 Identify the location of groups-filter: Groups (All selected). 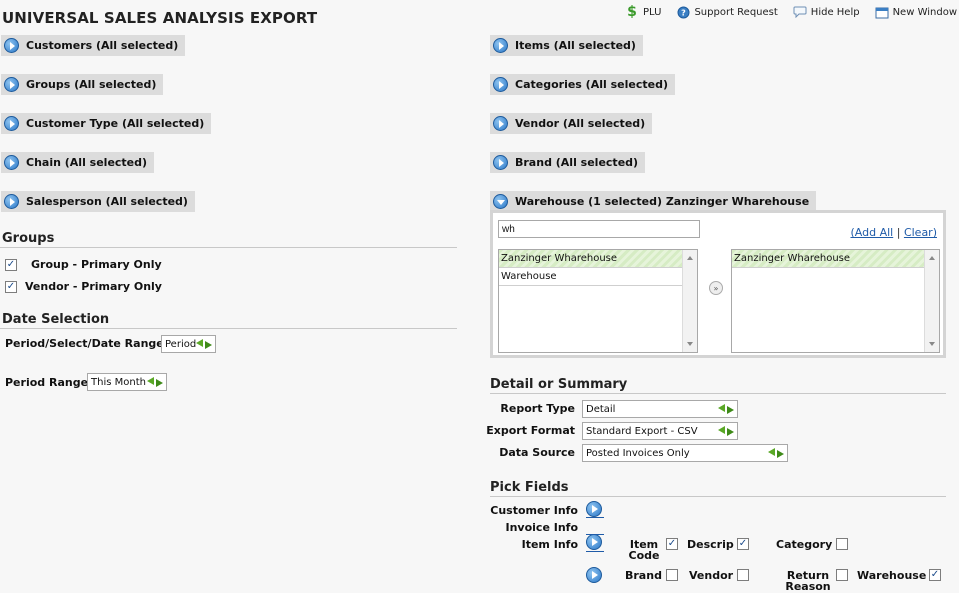
(82, 84).